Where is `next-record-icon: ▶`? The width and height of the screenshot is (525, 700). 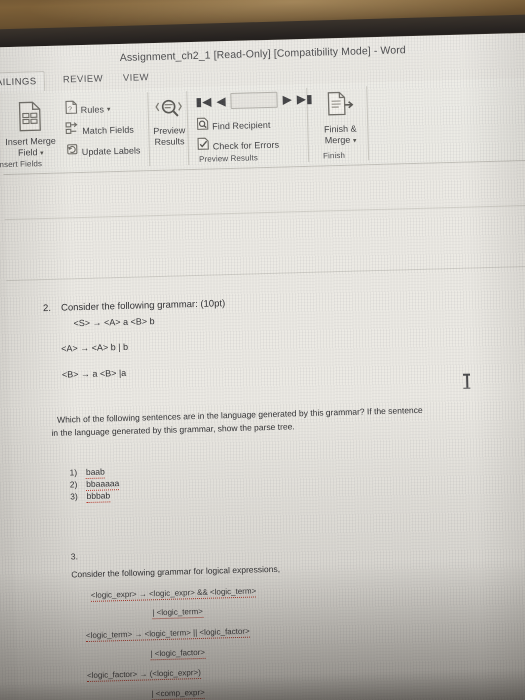 next-record-icon: ▶ is located at coordinates (287, 99).